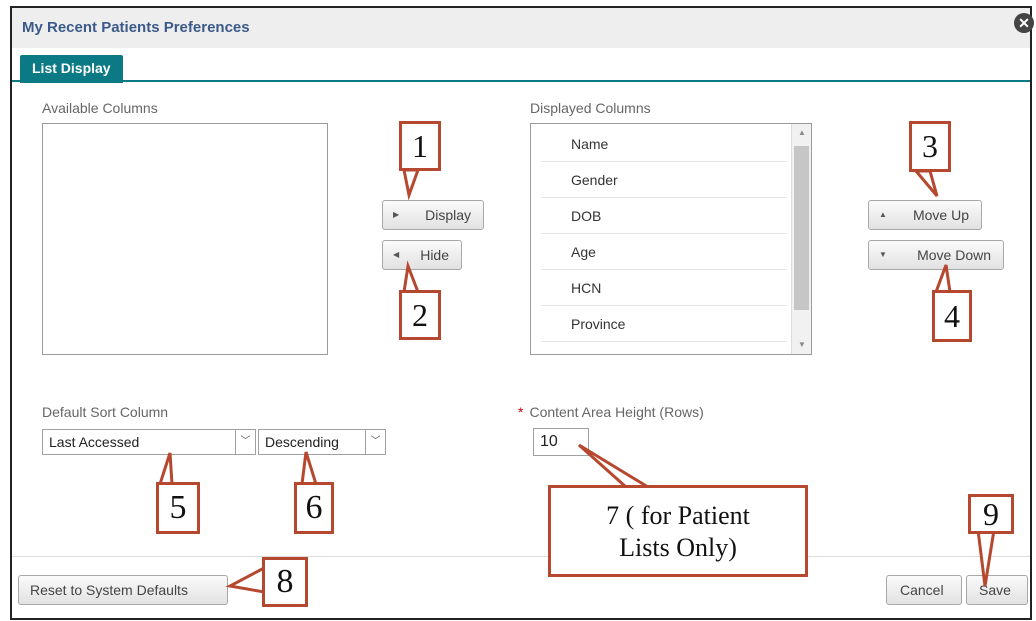 The image size is (1036, 621). I want to click on chevron-right-icon: ▶, so click(396, 214).